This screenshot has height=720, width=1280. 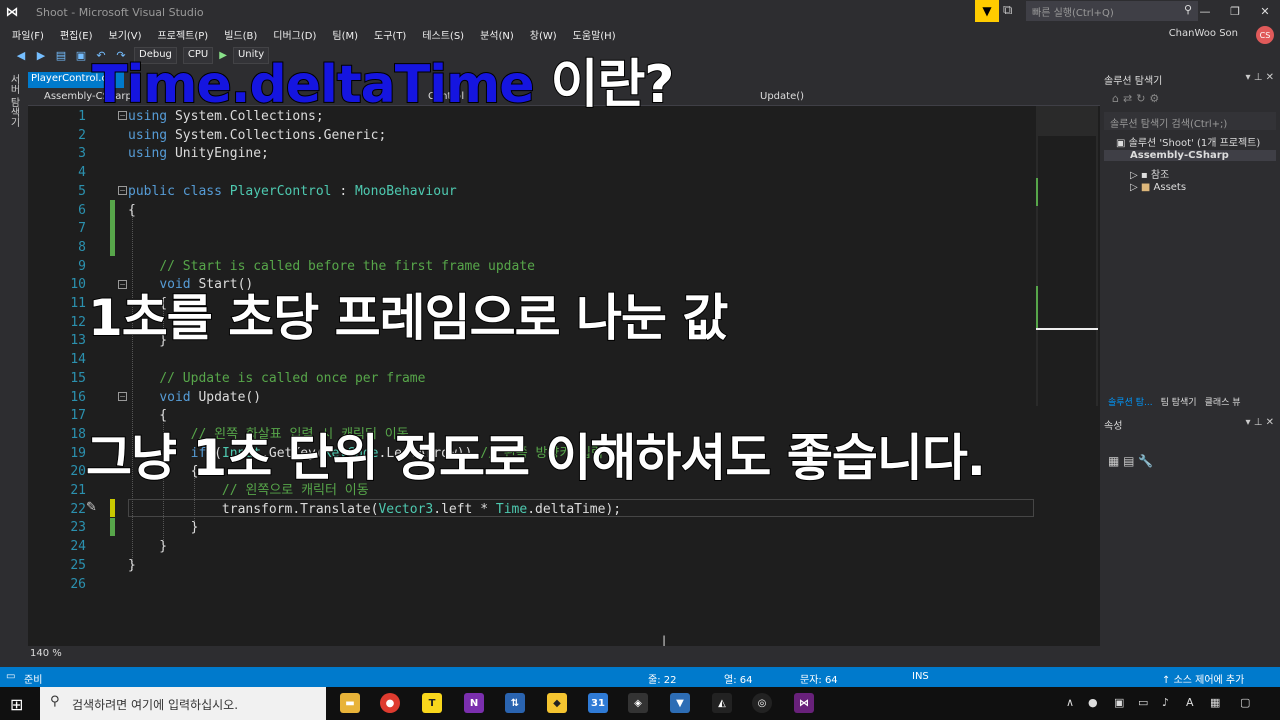 What do you see at coordinates (533, 211) in the screenshot?
I see `code-line: 6{` at bounding box center [533, 211].